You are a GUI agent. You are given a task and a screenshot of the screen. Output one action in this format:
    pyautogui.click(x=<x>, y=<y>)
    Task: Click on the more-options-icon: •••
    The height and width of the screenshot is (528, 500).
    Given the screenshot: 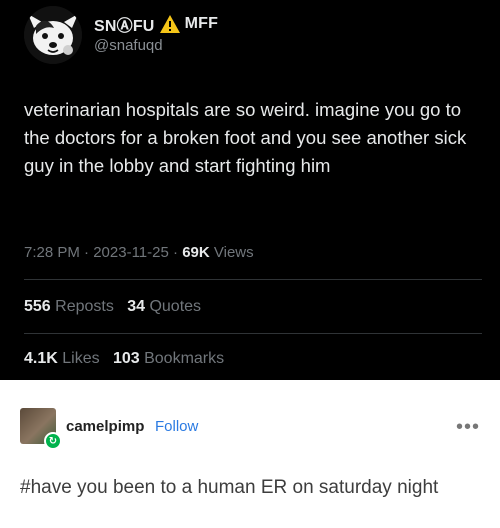 What is the action you would take?
    pyautogui.click(x=468, y=427)
    